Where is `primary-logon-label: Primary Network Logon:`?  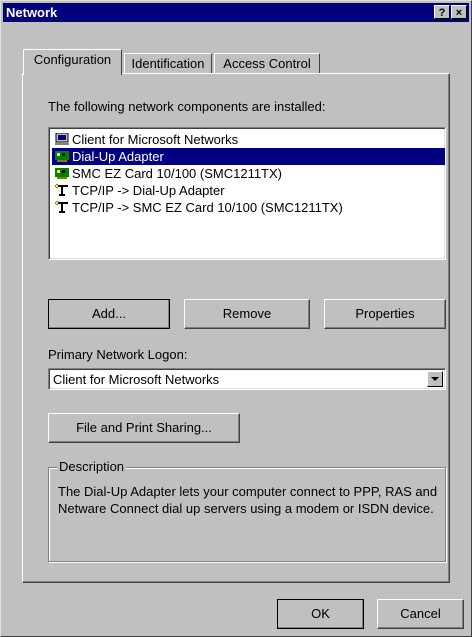 primary-logon-label: Primary Network Logon: is located at coordinates (118, 354).